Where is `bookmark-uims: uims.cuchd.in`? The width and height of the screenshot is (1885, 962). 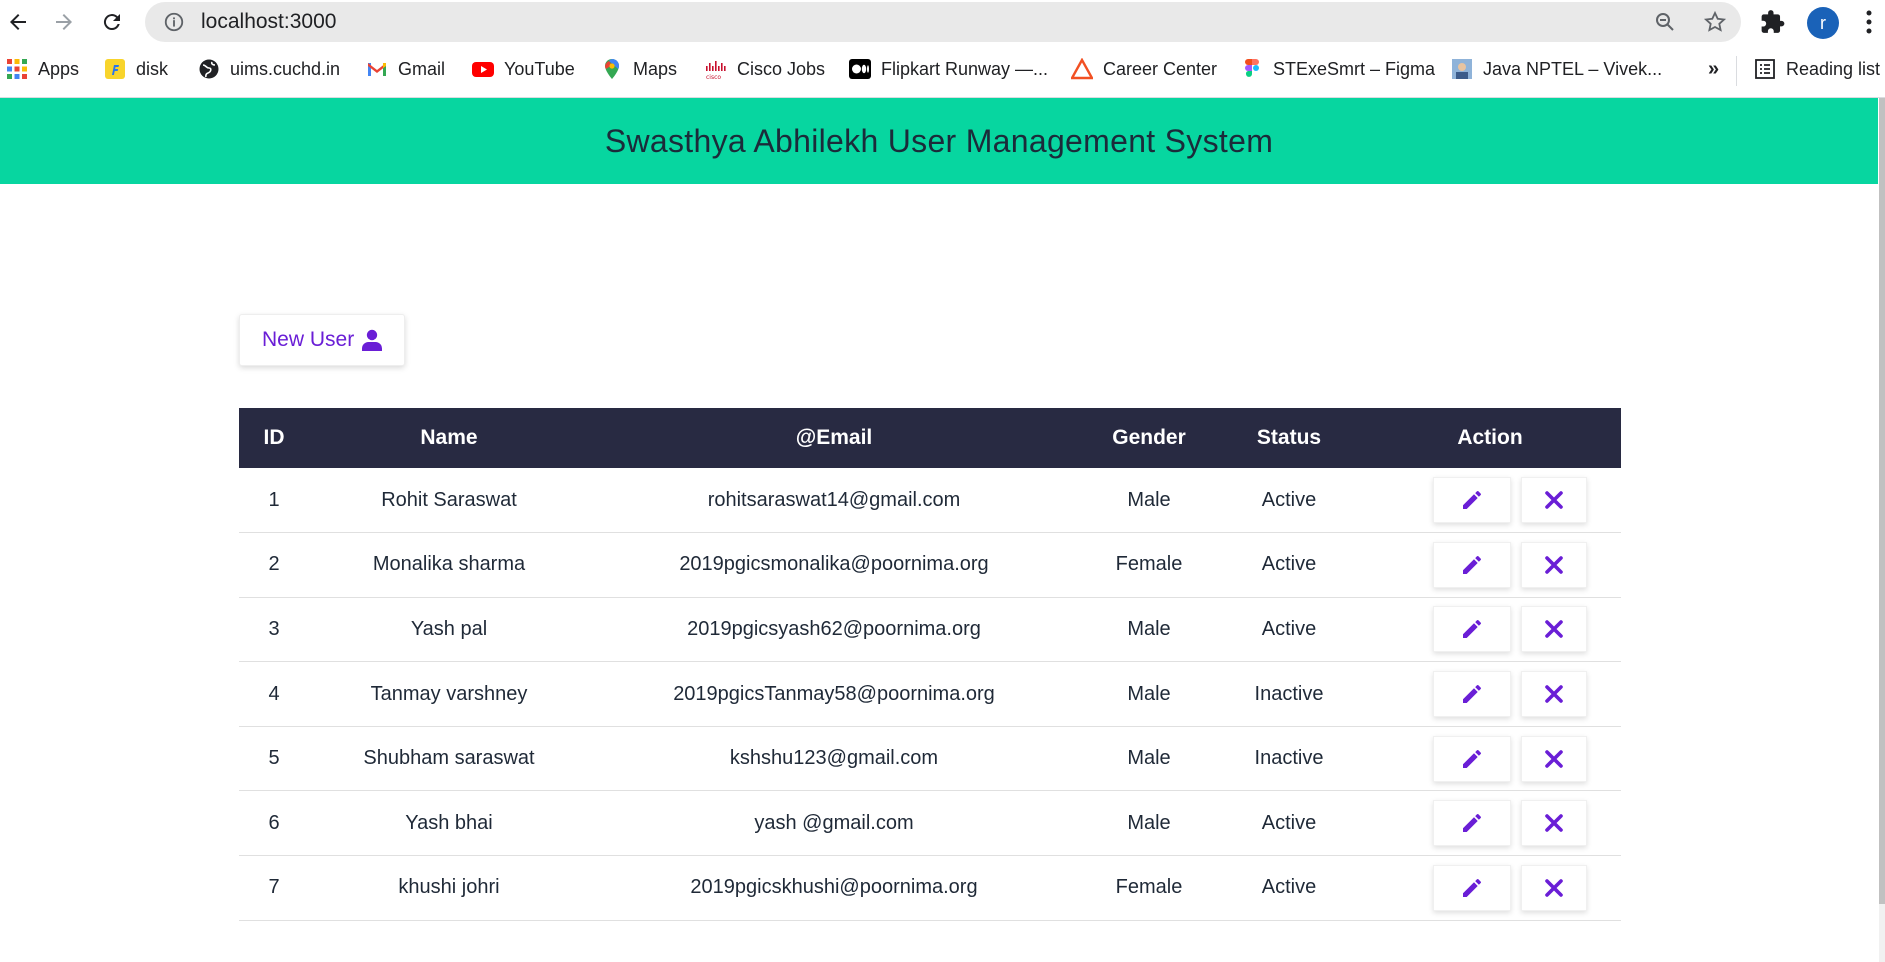
bookmark-uims: uims.cuchd.in is located at coordinates (269, 69).